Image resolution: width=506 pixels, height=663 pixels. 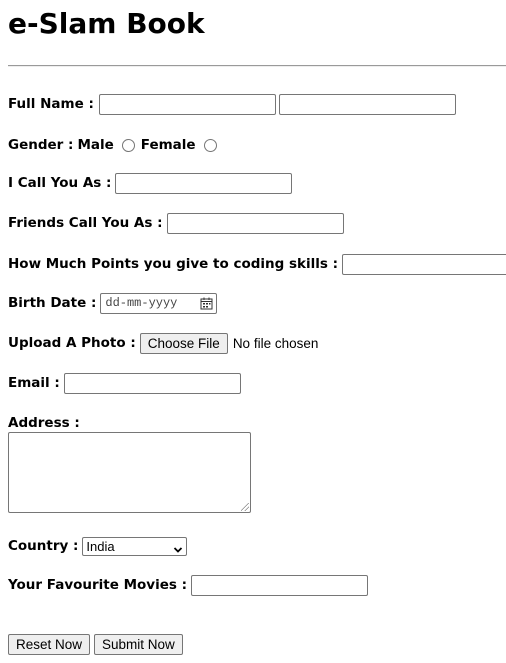 What do you see at coordinates (210, 145) in the screenshot?
I see `gender-female-radio` at bounding box center [210, 145].